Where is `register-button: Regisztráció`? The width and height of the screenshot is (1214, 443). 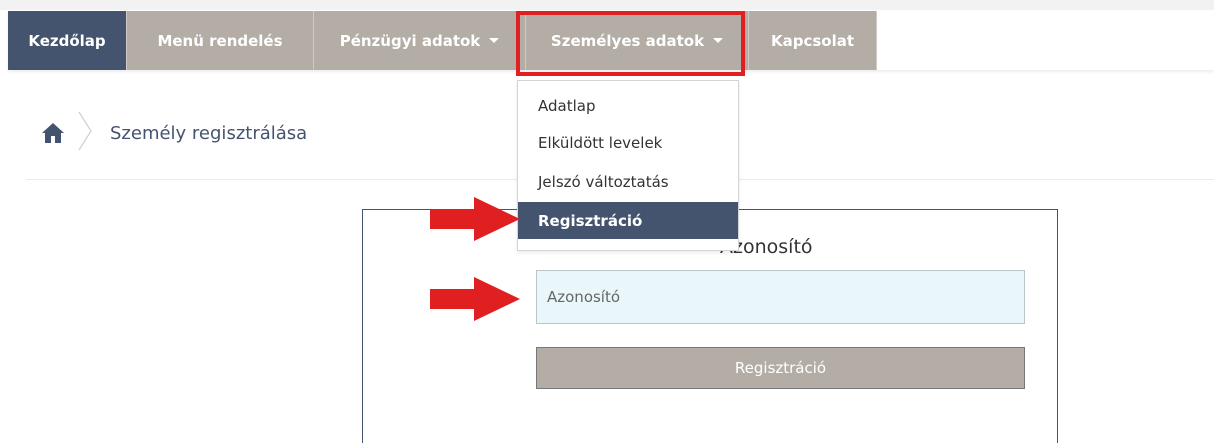 register-button: Regisztráció is located at coordinates (780, 368).